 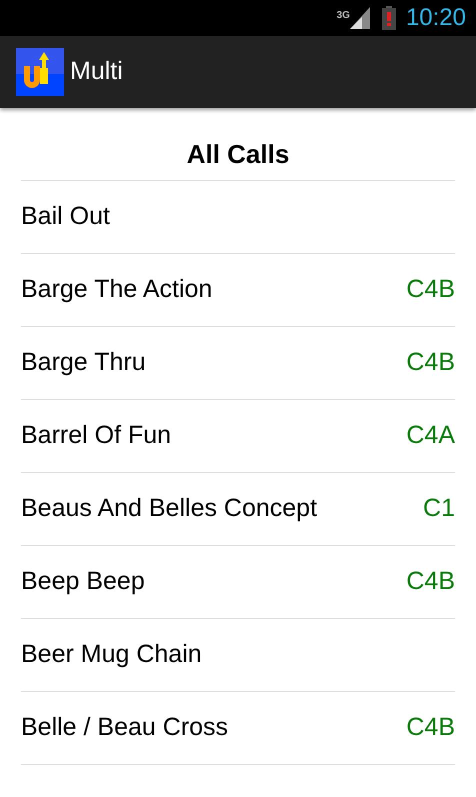 I want to click on list-item: Beer Mug Chain, so click(x=238, y=655).